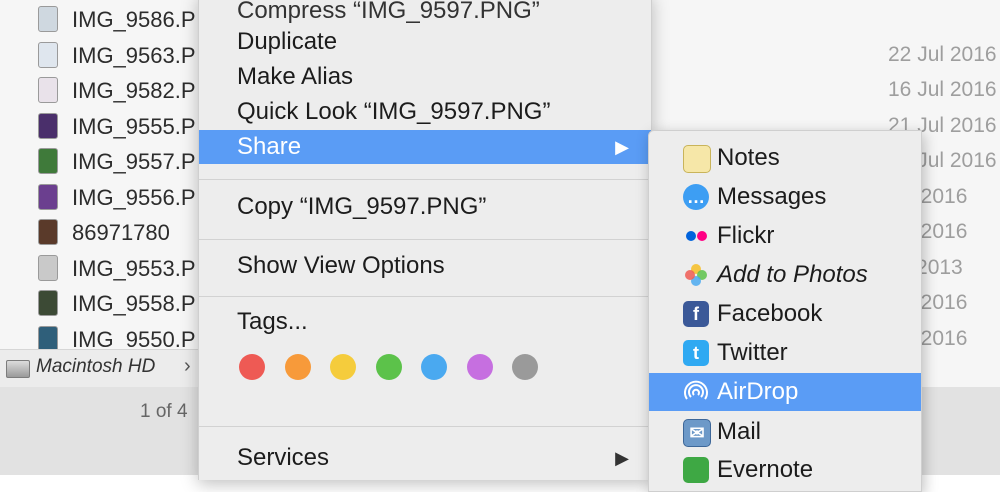 The height and width of the screenshot is (492, 1000). What do you see at coordinates (425, 266) in the screenshot?
I see `menu-item-show-view-options: Show View Options` at bounding box center [425, 266].